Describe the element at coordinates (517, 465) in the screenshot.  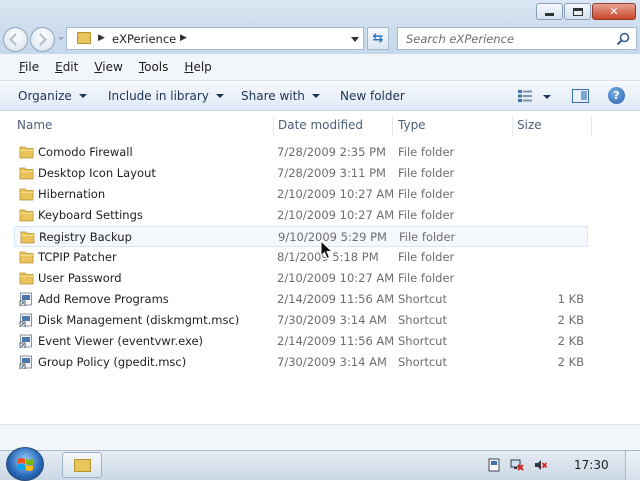
I see `network-icon` at that location.